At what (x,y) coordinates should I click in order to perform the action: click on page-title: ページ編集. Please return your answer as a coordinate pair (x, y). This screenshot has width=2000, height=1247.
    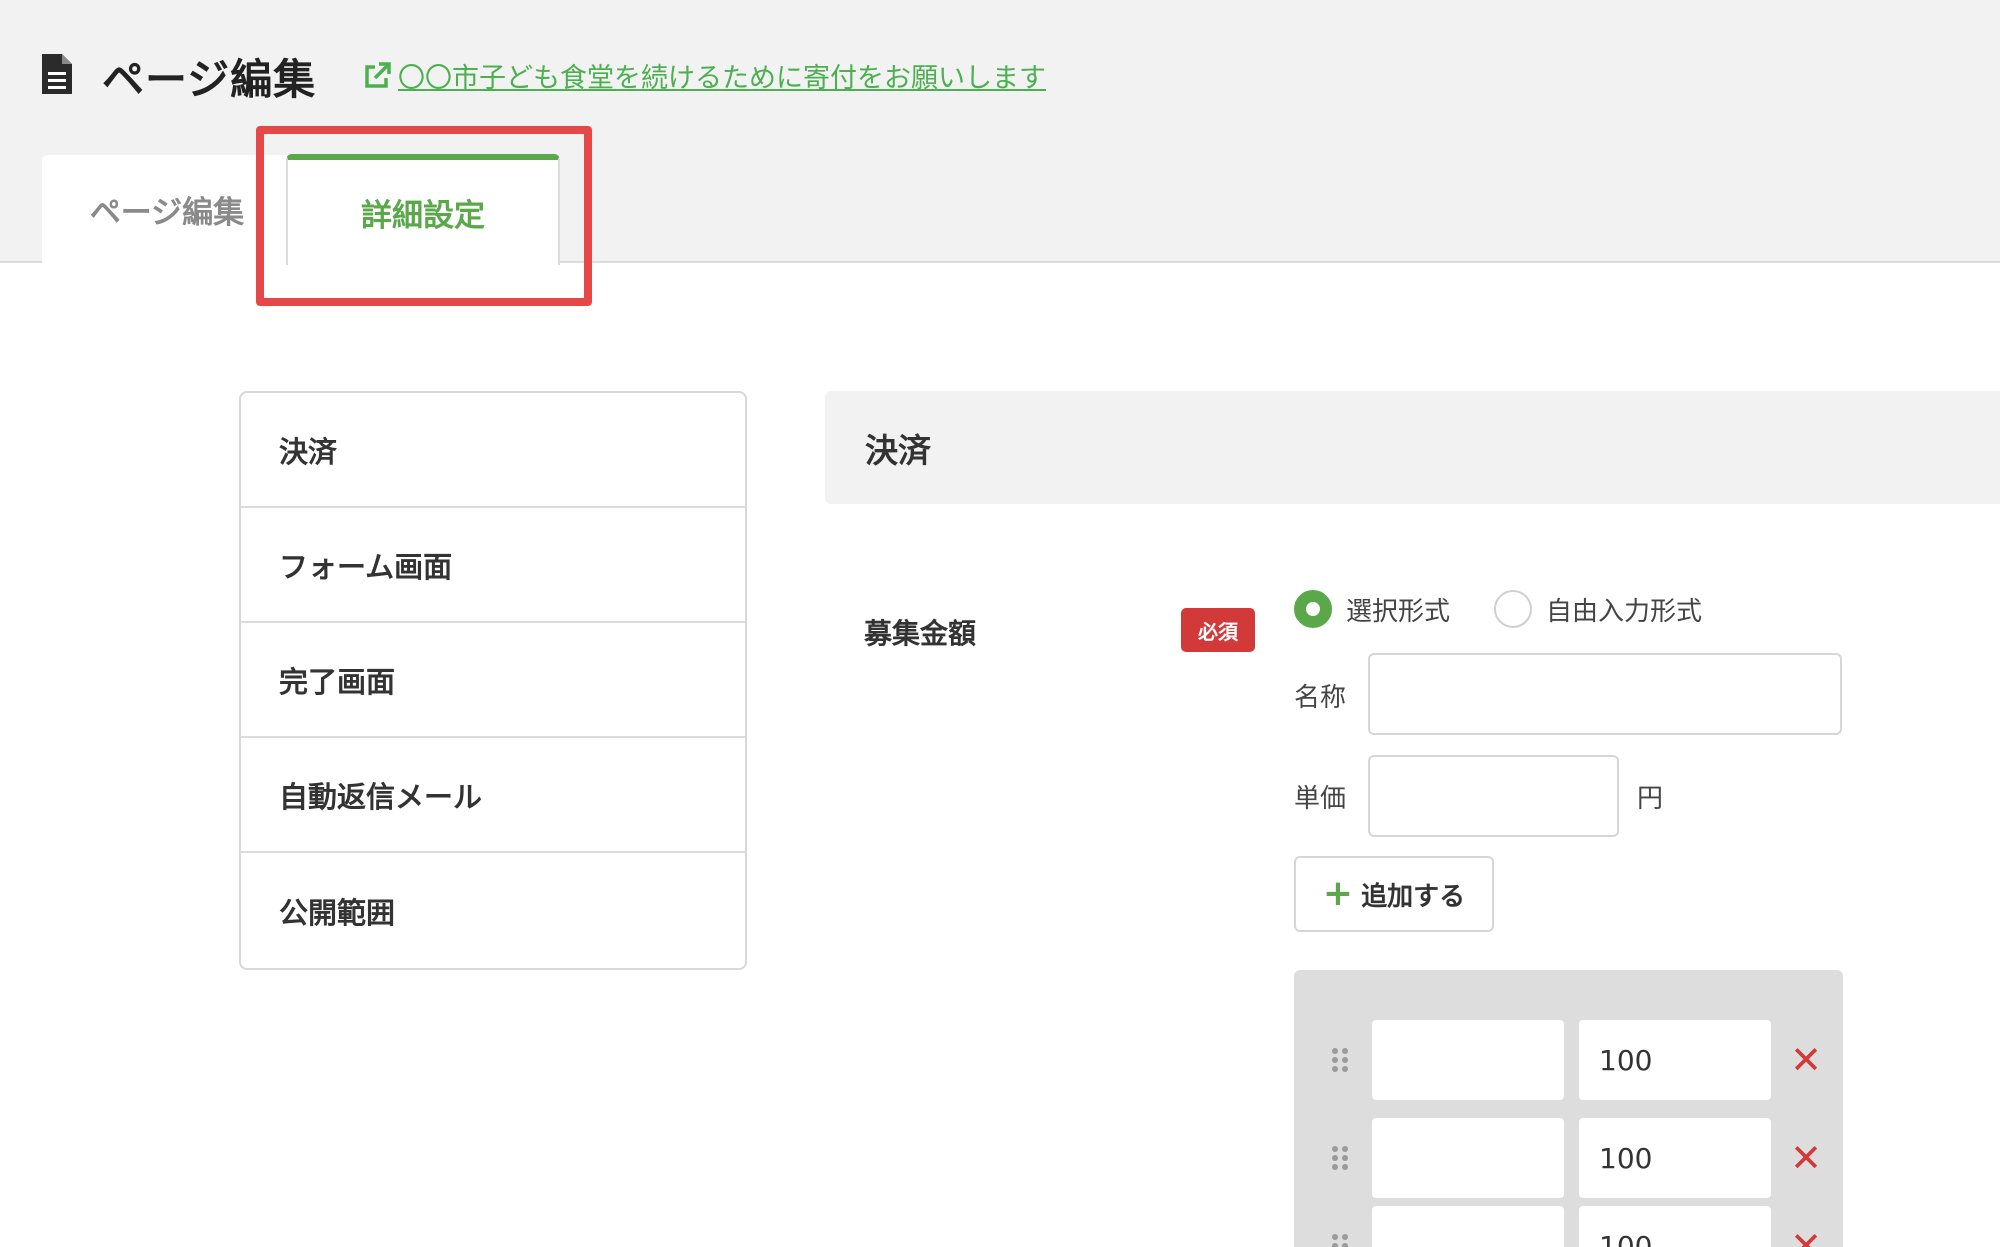
    Looking at the image, I should click on (209, 79).